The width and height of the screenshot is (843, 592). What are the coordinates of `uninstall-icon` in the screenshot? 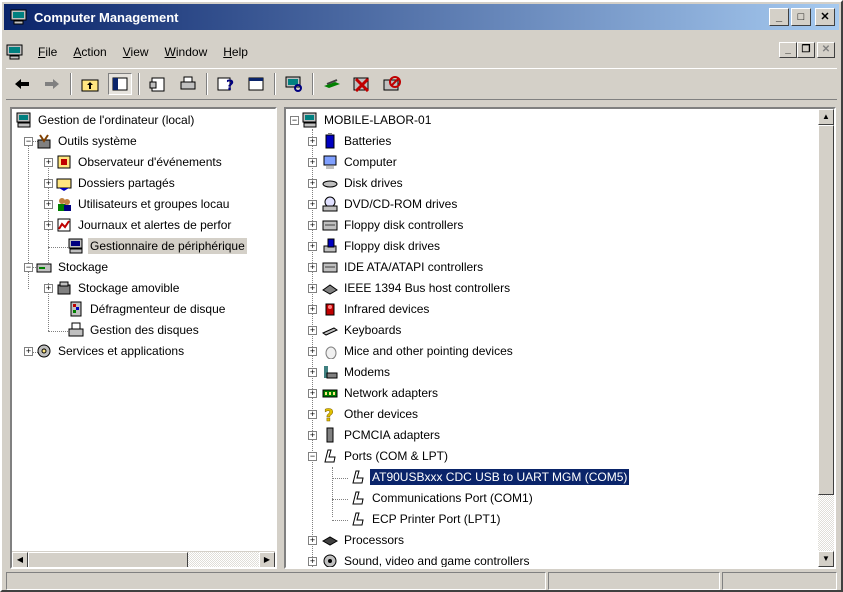 It's located at (362, 84).